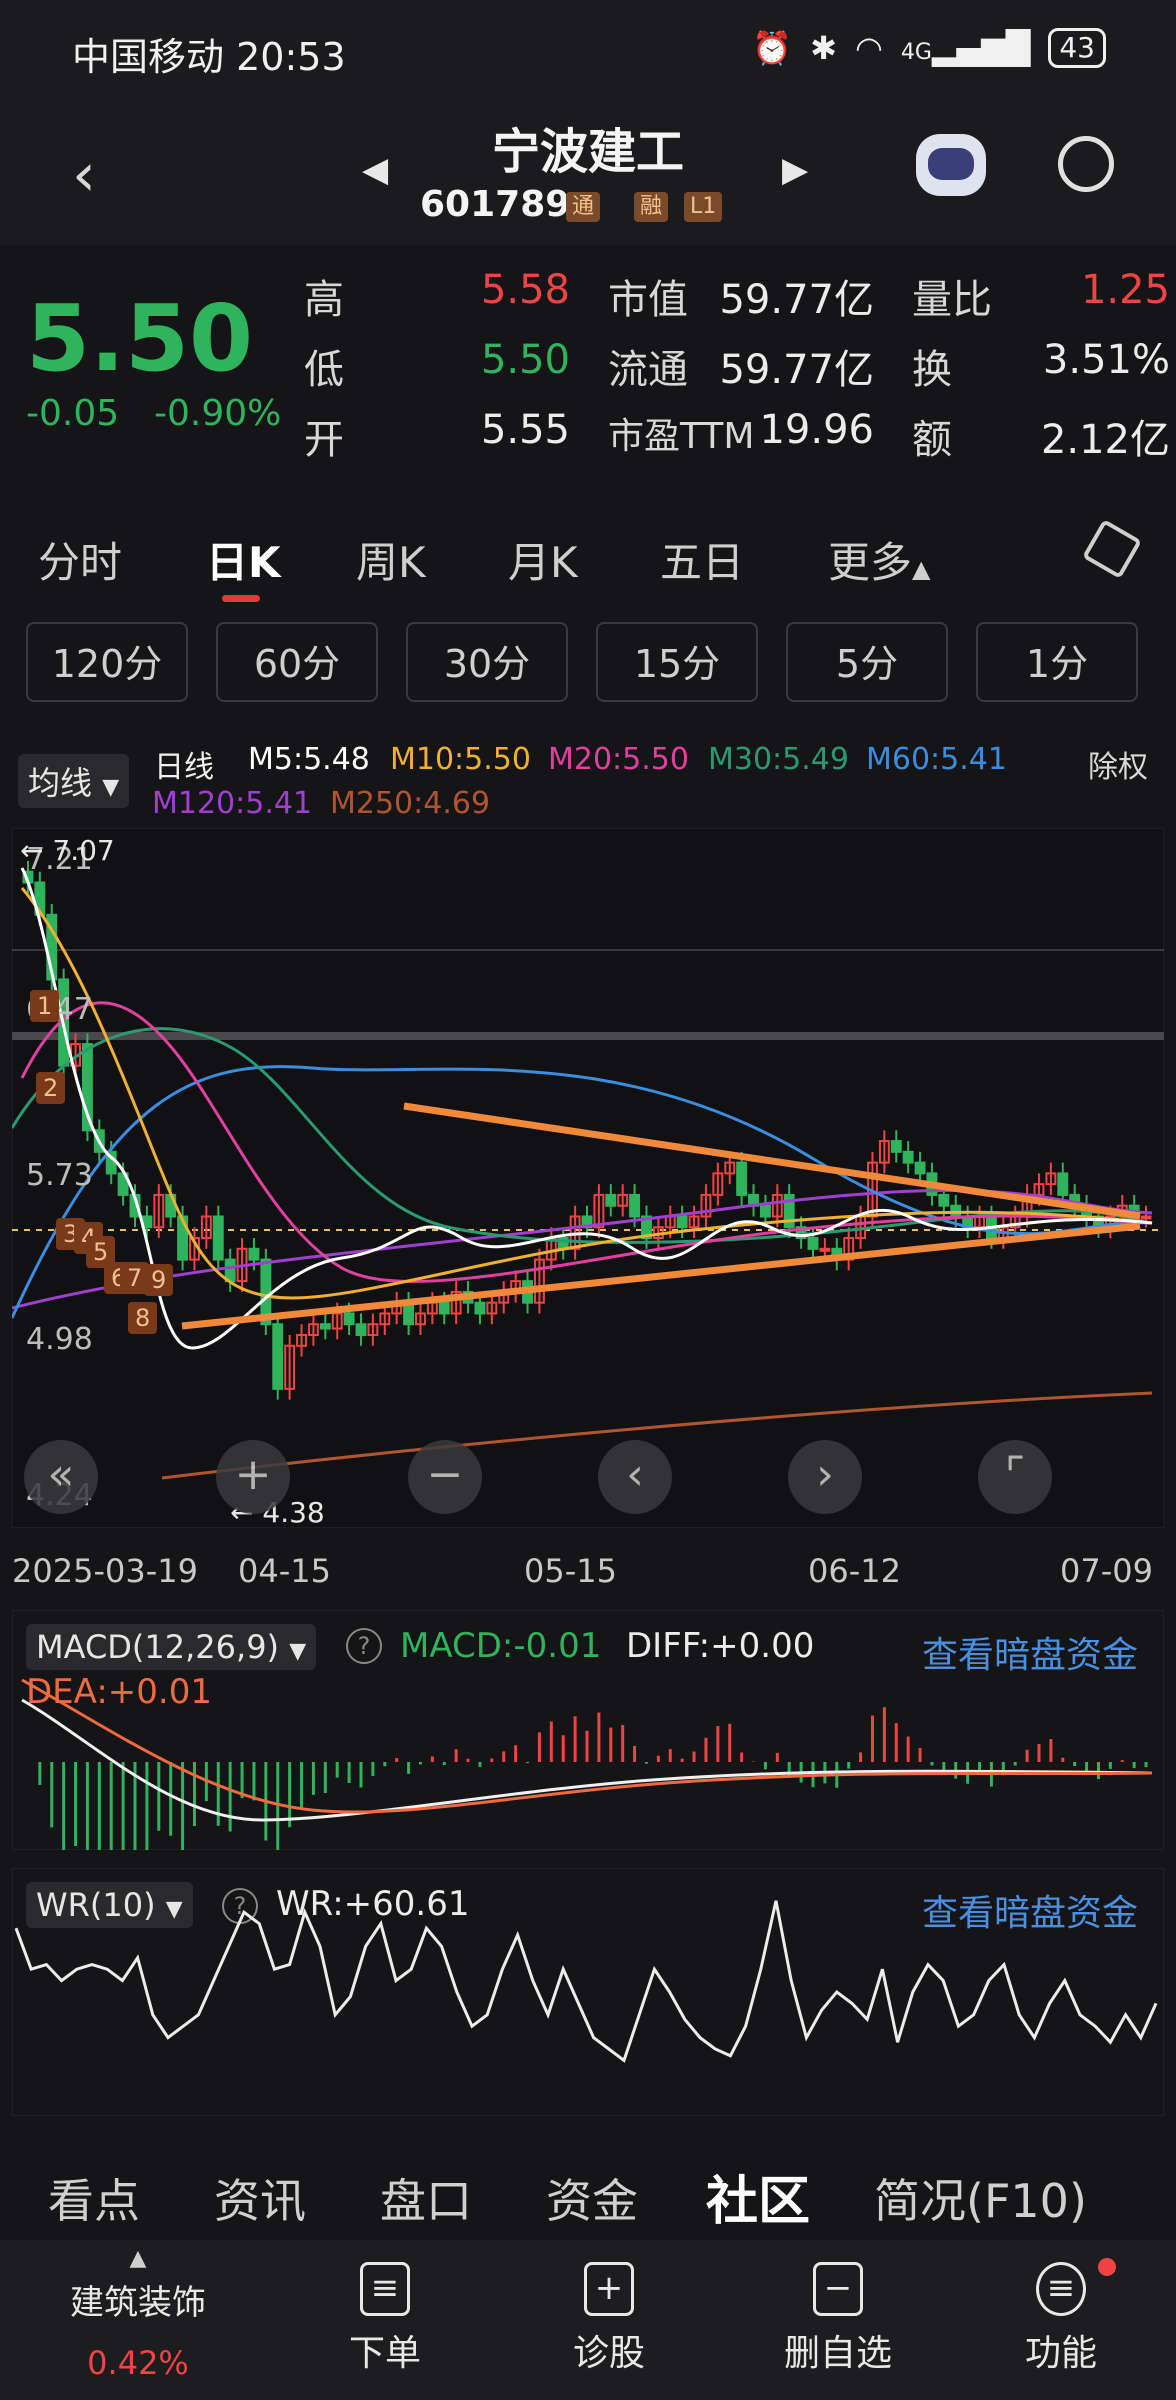  I want to click on tab-community: 社区, so click(758, 2196).